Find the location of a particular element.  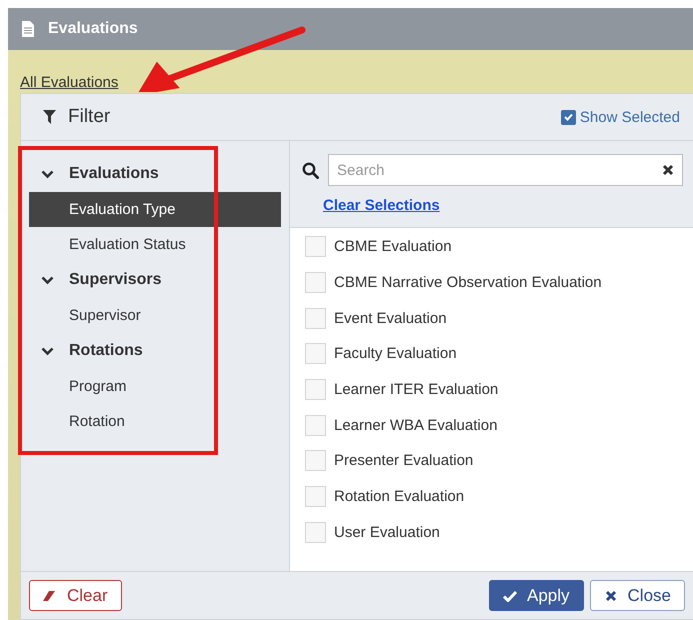

clear-selections-link: Clear Selections is located at coordinates (381, 205).